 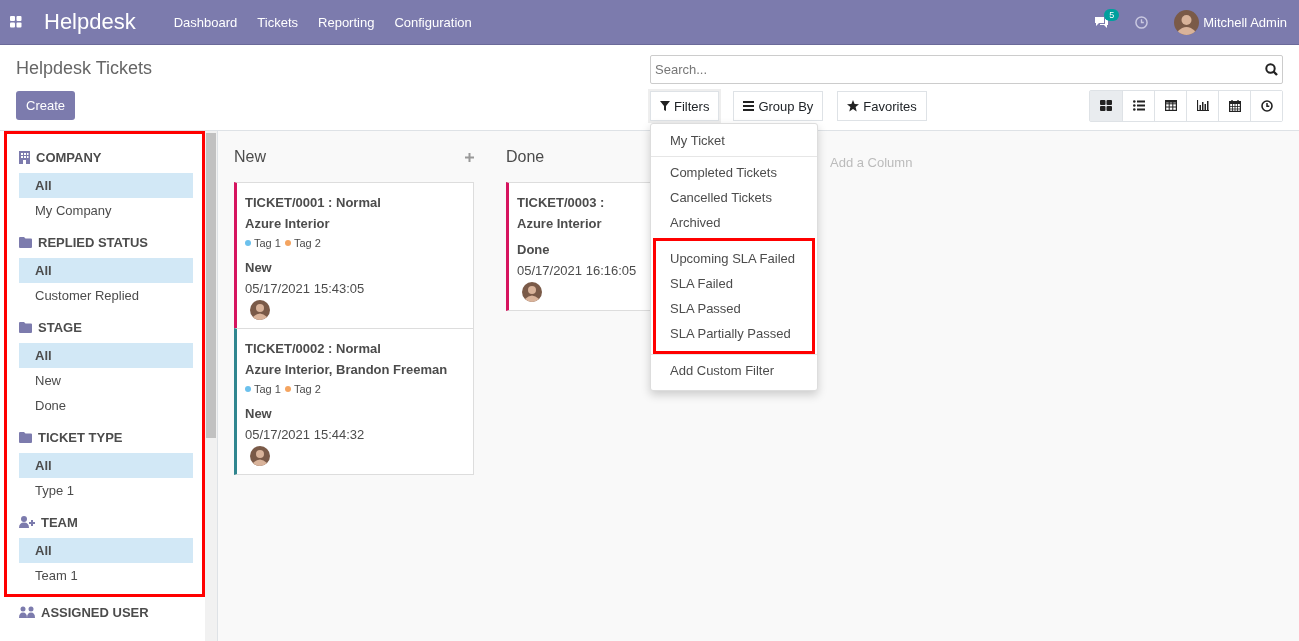 What do you see at coordinates (27, 522) in the screenshot?
I see `user-plus-icon` at bounding box center [27, 522].